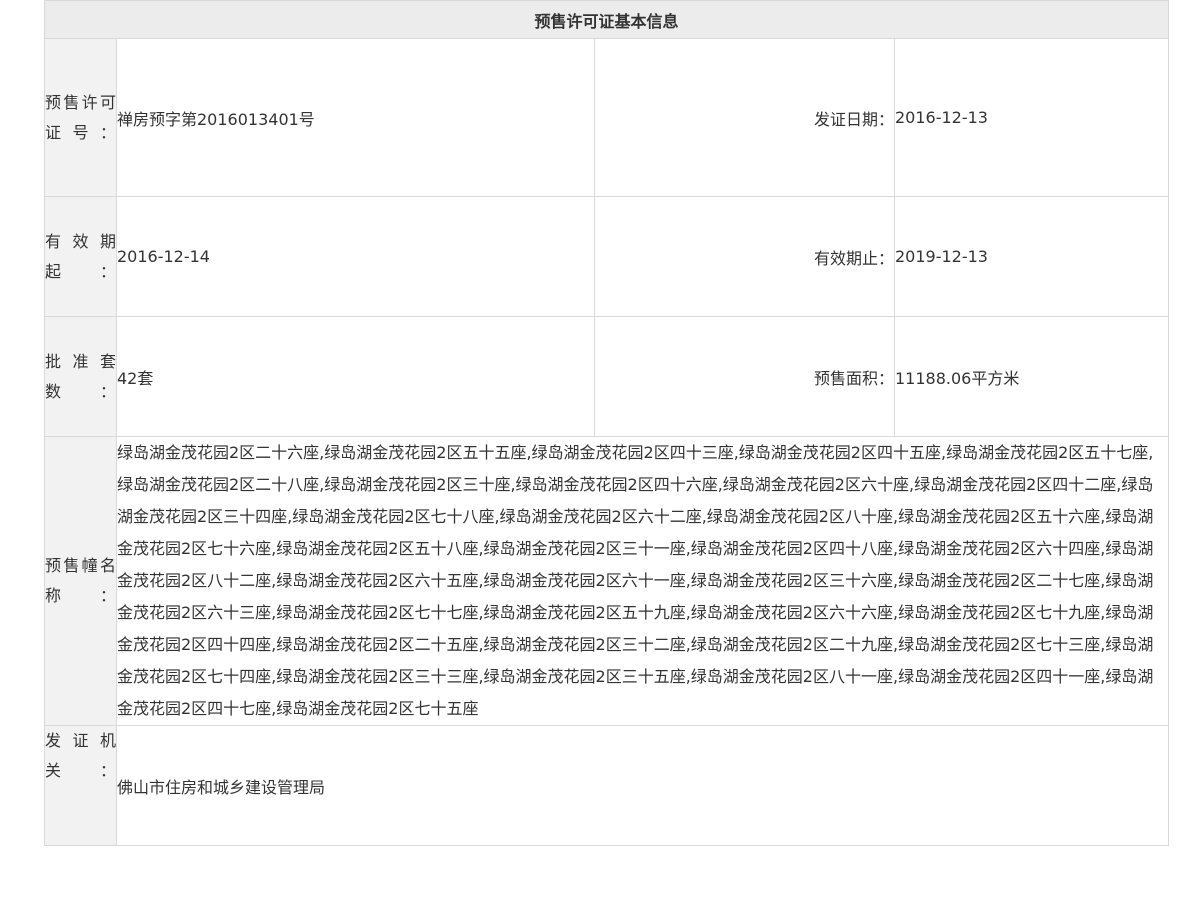  I want to click on buildings-label: 预售幢名称：, so click(80, 580).